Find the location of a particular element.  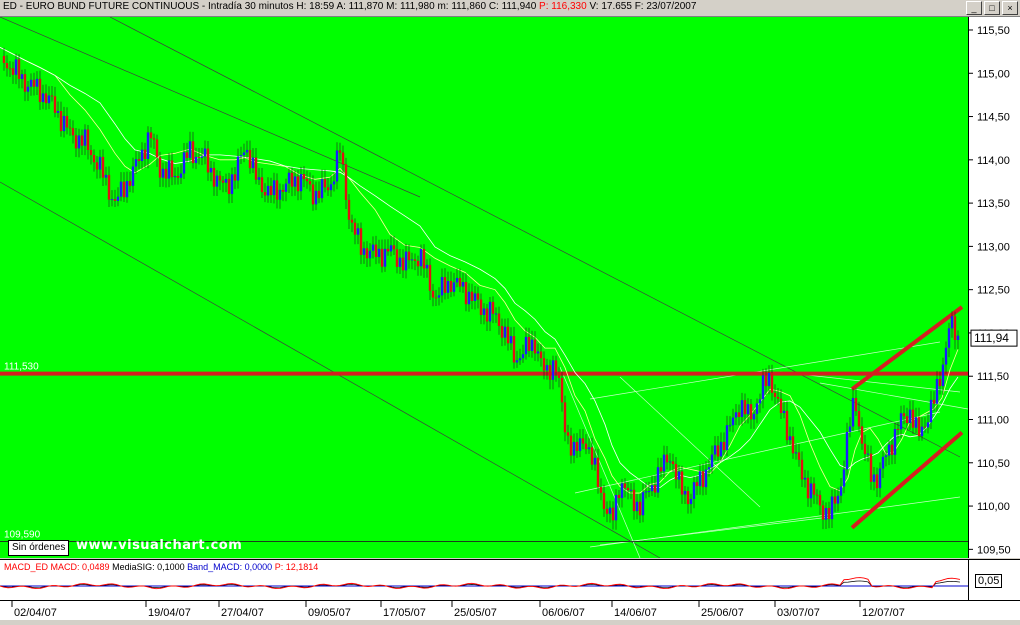

trend-line is located at coordinates (765, 370).